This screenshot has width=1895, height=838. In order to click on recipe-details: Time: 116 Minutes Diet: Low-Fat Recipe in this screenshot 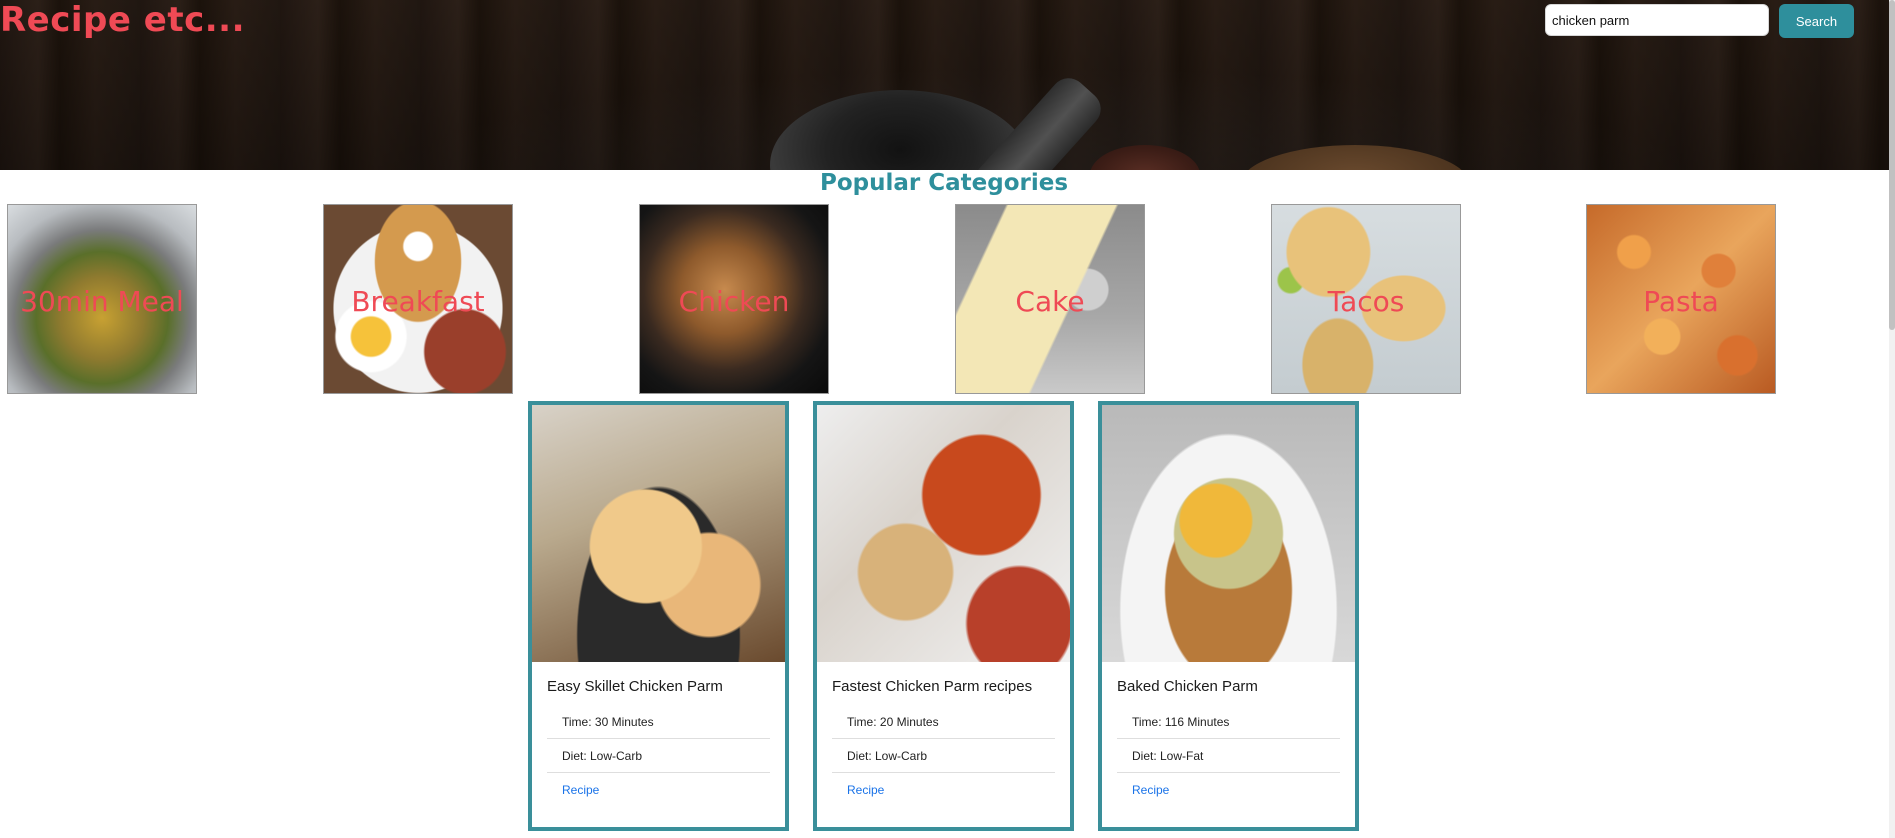, I will do `click(1228, 755)`.